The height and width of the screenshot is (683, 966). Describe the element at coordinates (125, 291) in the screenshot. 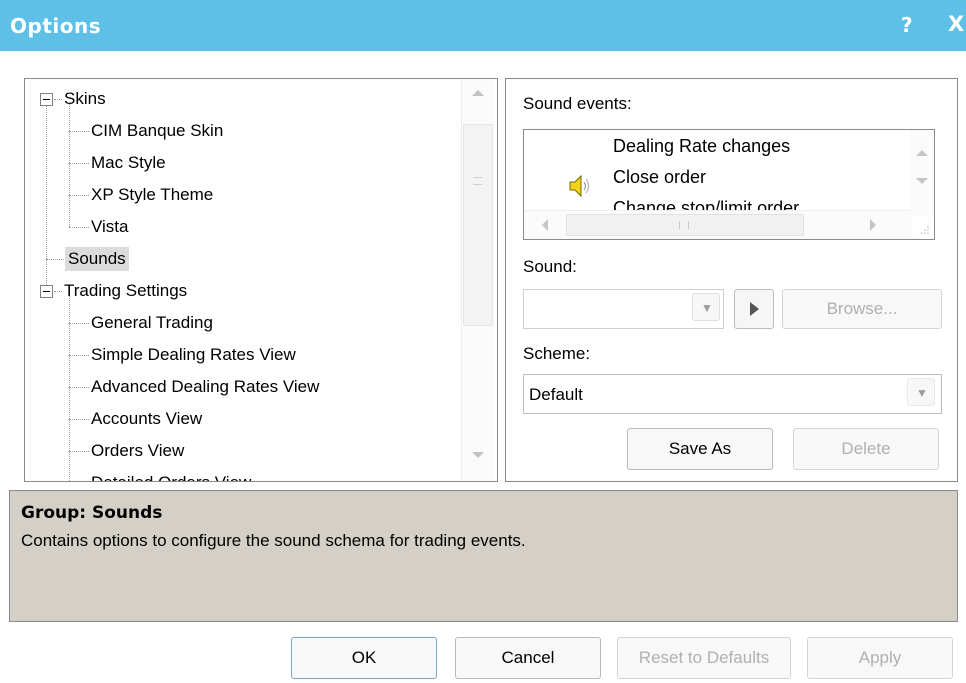

I see `tree-item-trading-settings: Trading Settings` at that location.